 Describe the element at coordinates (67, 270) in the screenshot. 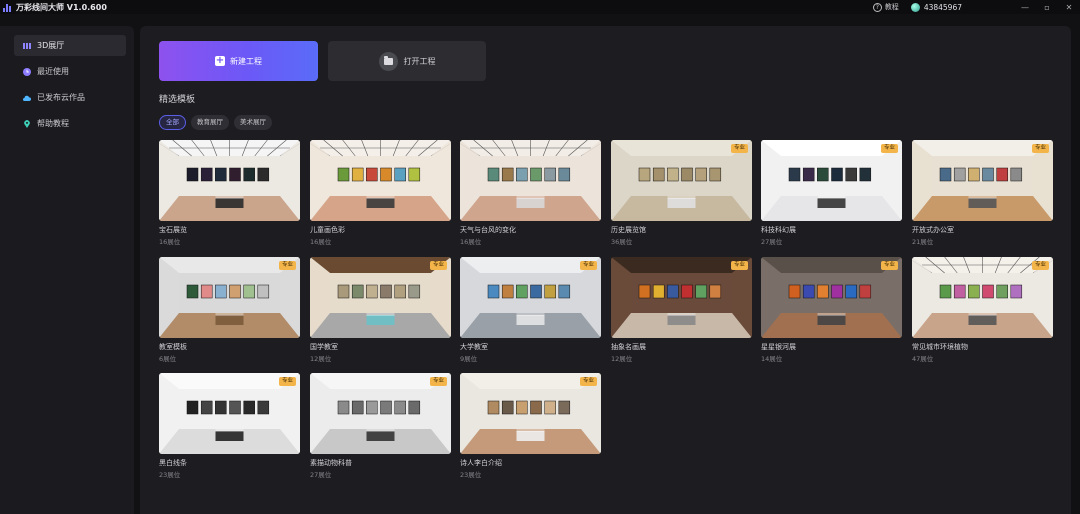

I see `sidebar: 3D展厅 最近使用 已发布云作品 帮助教程` at that location.